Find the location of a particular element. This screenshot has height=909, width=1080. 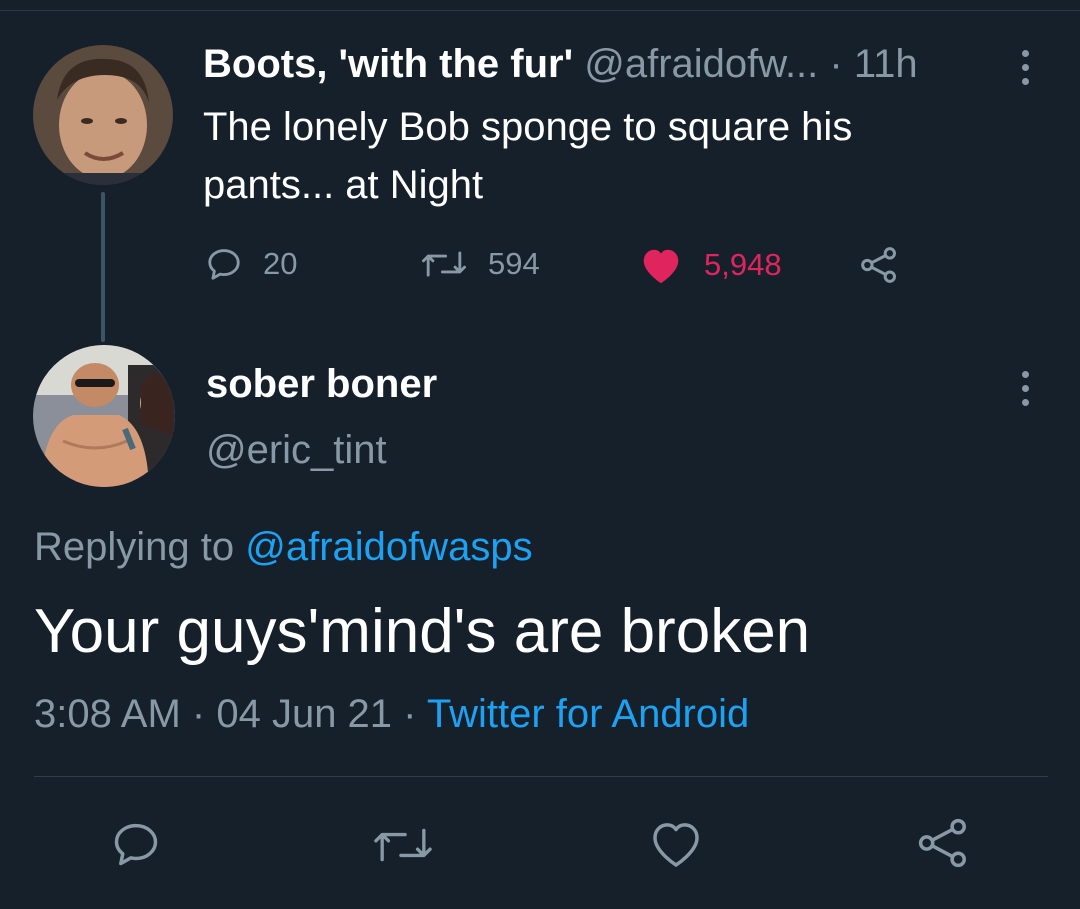

share-button is located at coordinates (943, 845).